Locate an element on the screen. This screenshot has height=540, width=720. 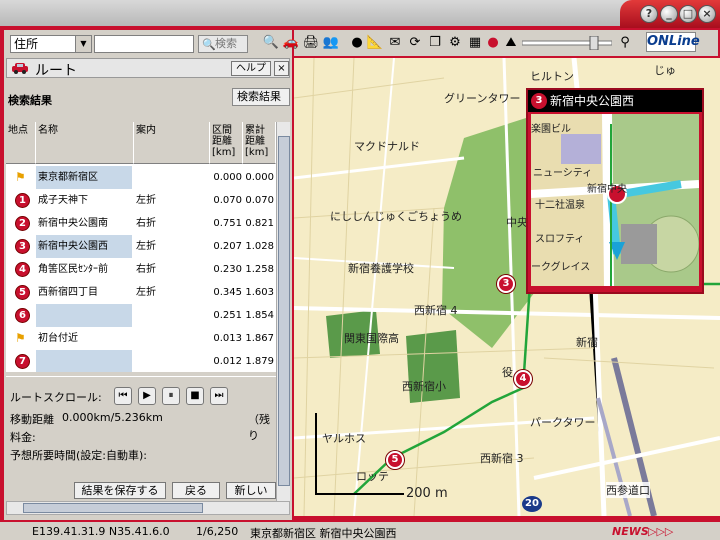
chevron-down-icon: ▼ is located at coordinates (83, 44).